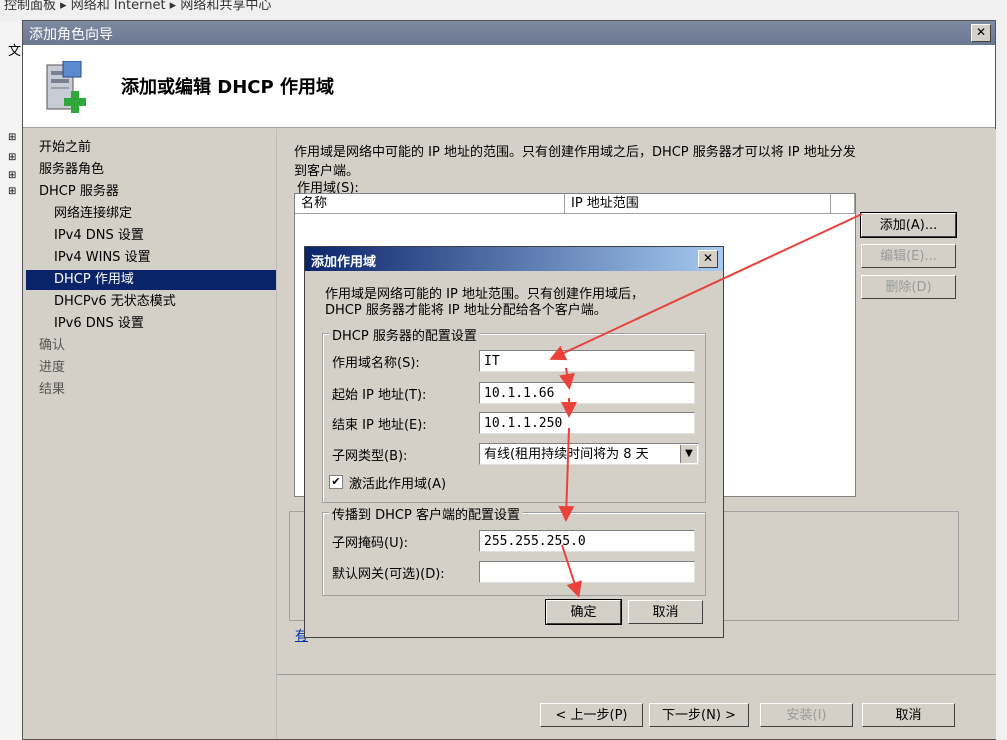 The height and width of the screenshot is (740, 1007). What do you see at coordinates (908, 715) in the screenshot?
I see `cancel-button: 取消` at bounding box center [908, 715].